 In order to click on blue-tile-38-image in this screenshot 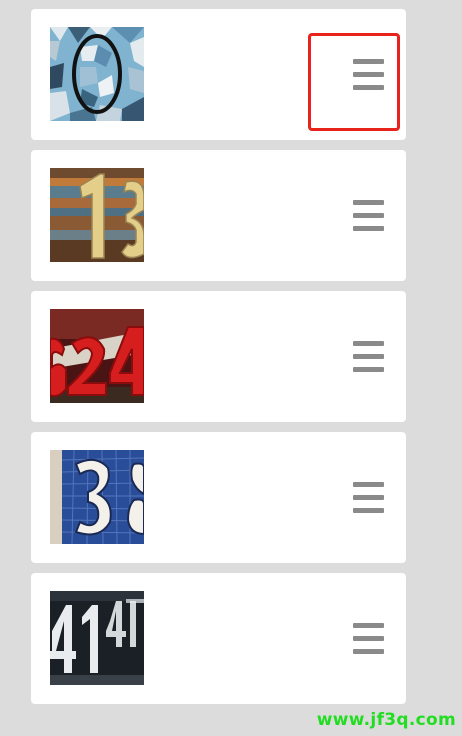, I will do `click(97, 497)`.